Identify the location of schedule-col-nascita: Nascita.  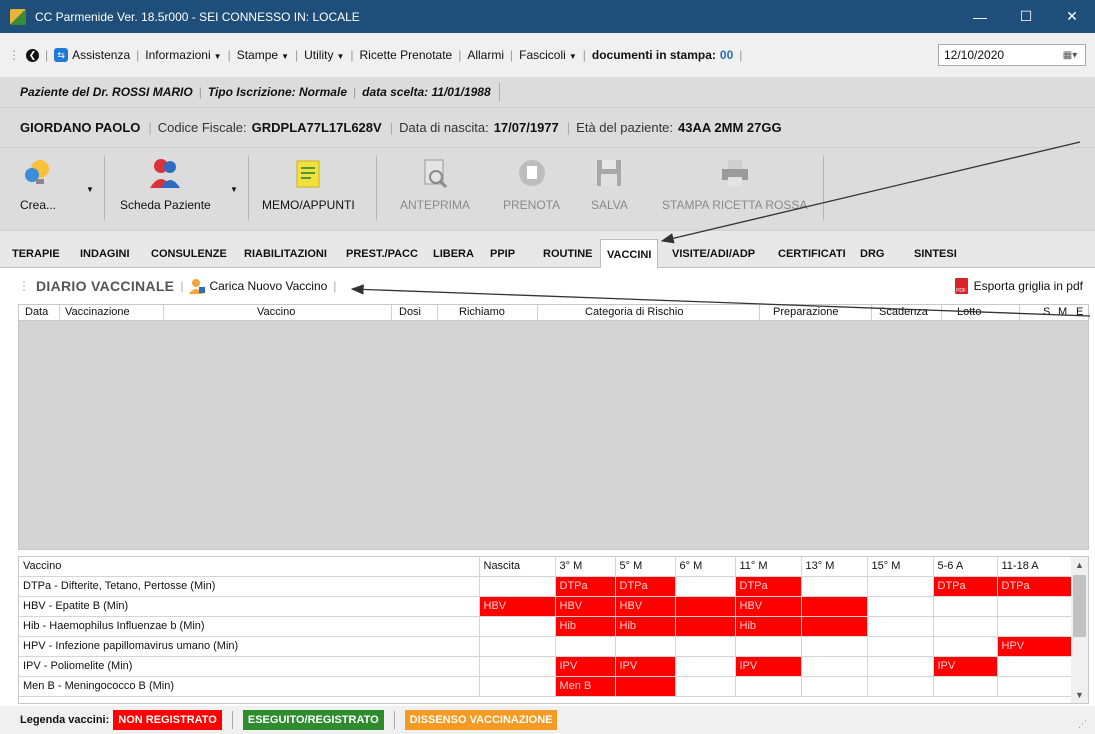
(517, 567).